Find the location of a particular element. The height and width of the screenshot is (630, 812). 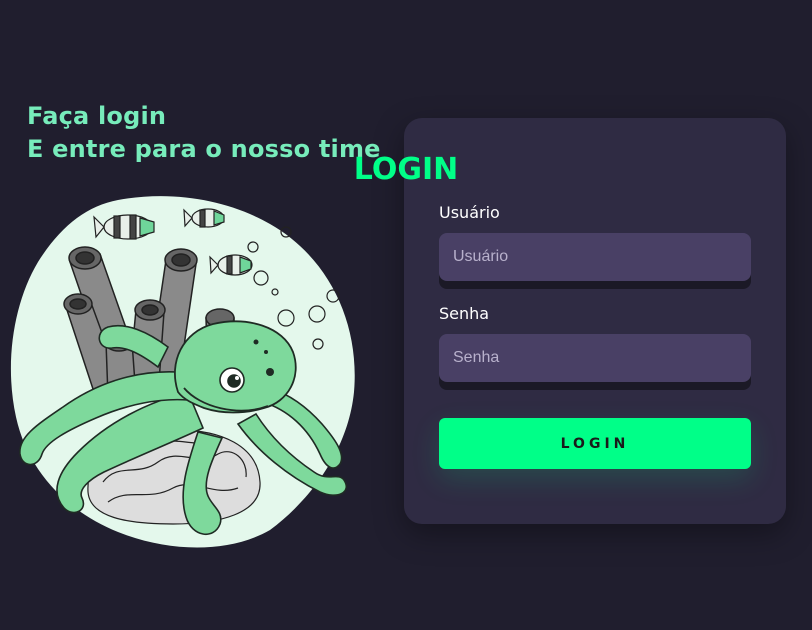

login-button: LOGIN is located at coordinates (595, 443).